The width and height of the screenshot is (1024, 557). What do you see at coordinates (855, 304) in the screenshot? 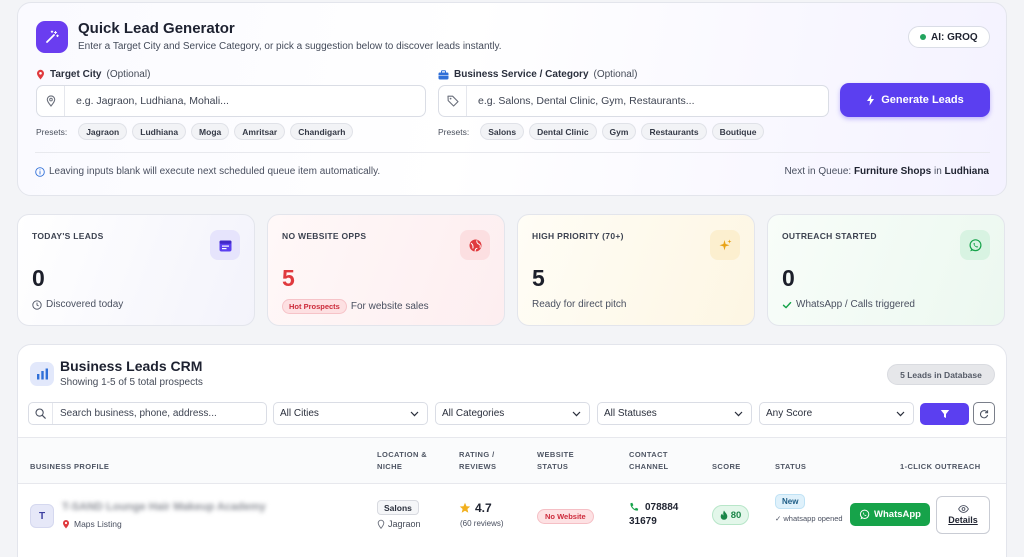
I see `stat-caption-text: WhatsApp / Calls triggered` at bounding box center [855, 304].